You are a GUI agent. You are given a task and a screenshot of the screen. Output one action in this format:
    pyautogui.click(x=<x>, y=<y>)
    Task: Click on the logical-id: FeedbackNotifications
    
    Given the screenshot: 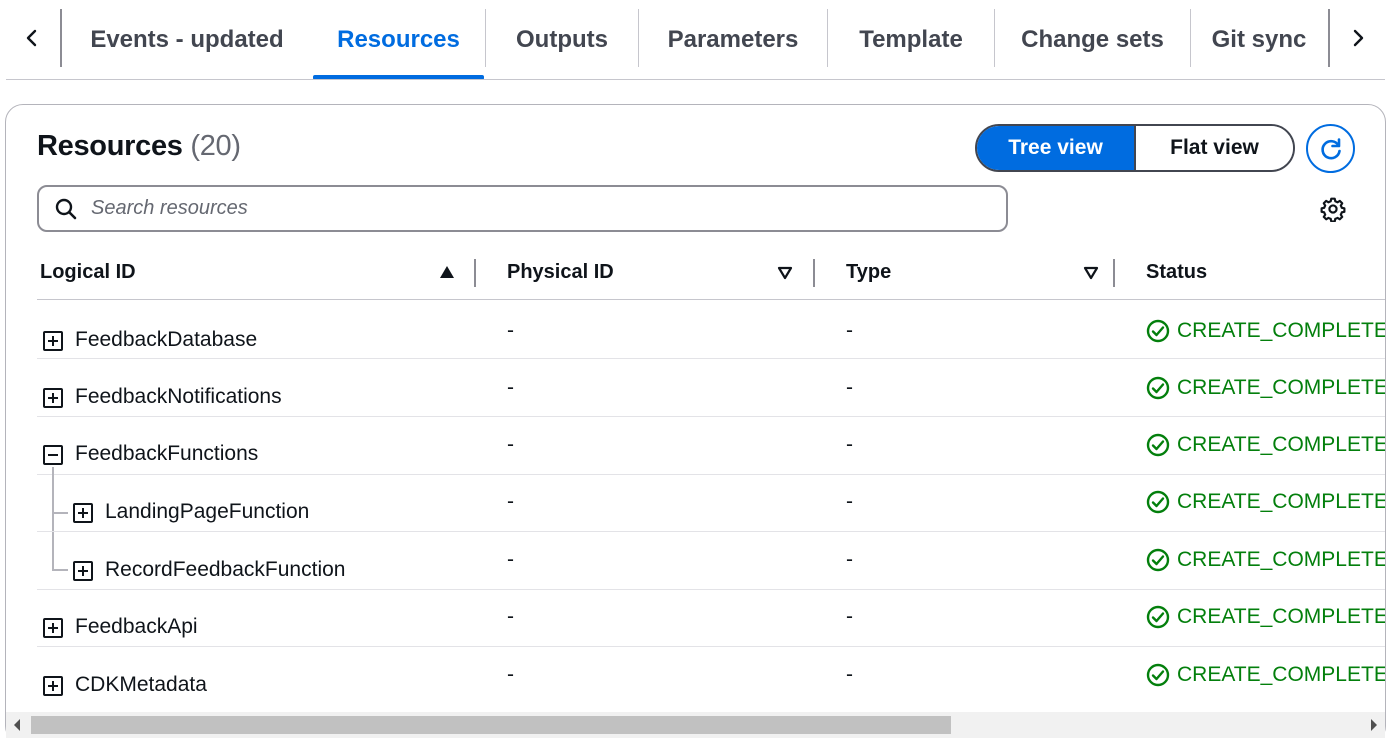 What is the action you would take?
    pyautogui.click(x=178, y=396)
    